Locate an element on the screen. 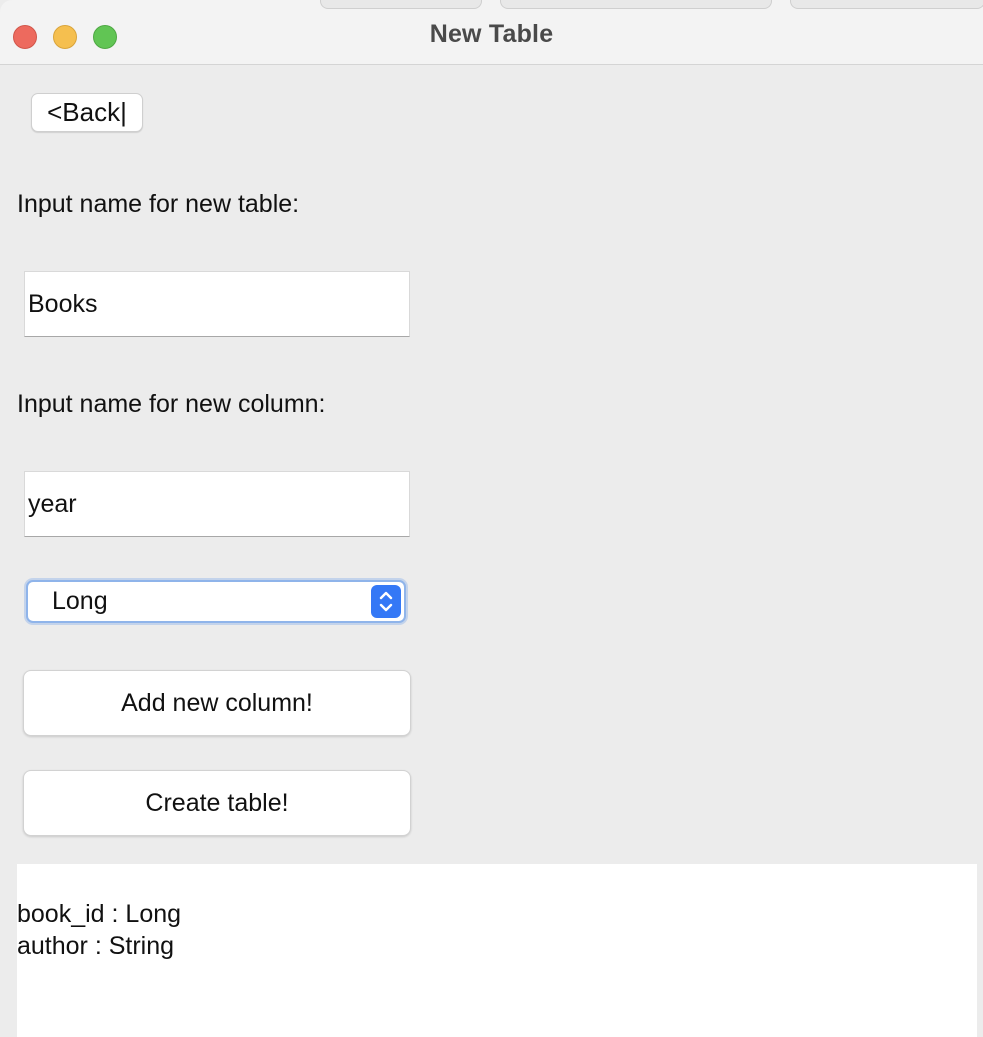 Image resolution: width=983 pixels, height=1037 pixels. column-name-input: year is located at coordinates (217, 504).